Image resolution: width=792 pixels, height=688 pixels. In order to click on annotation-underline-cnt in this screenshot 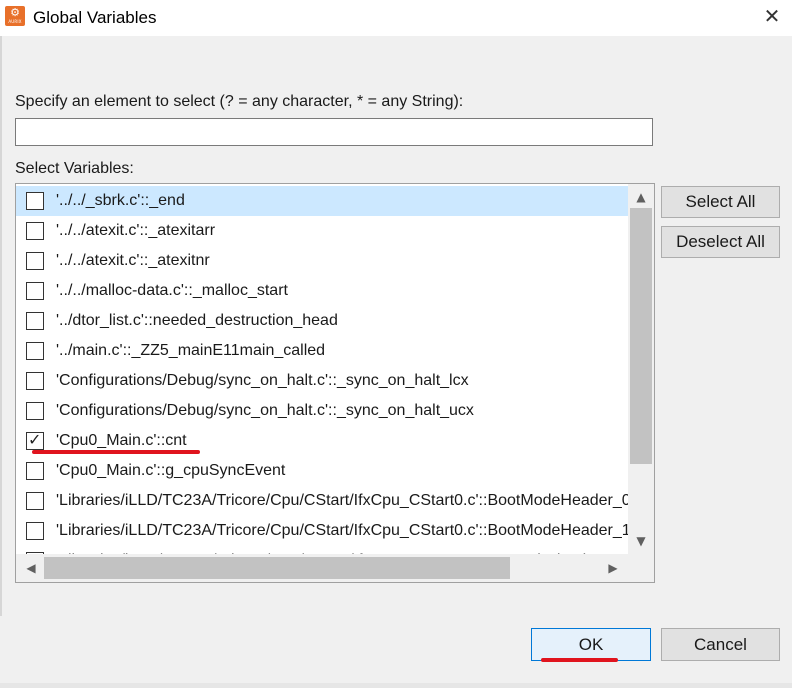, I will do `click(116, 452)`.